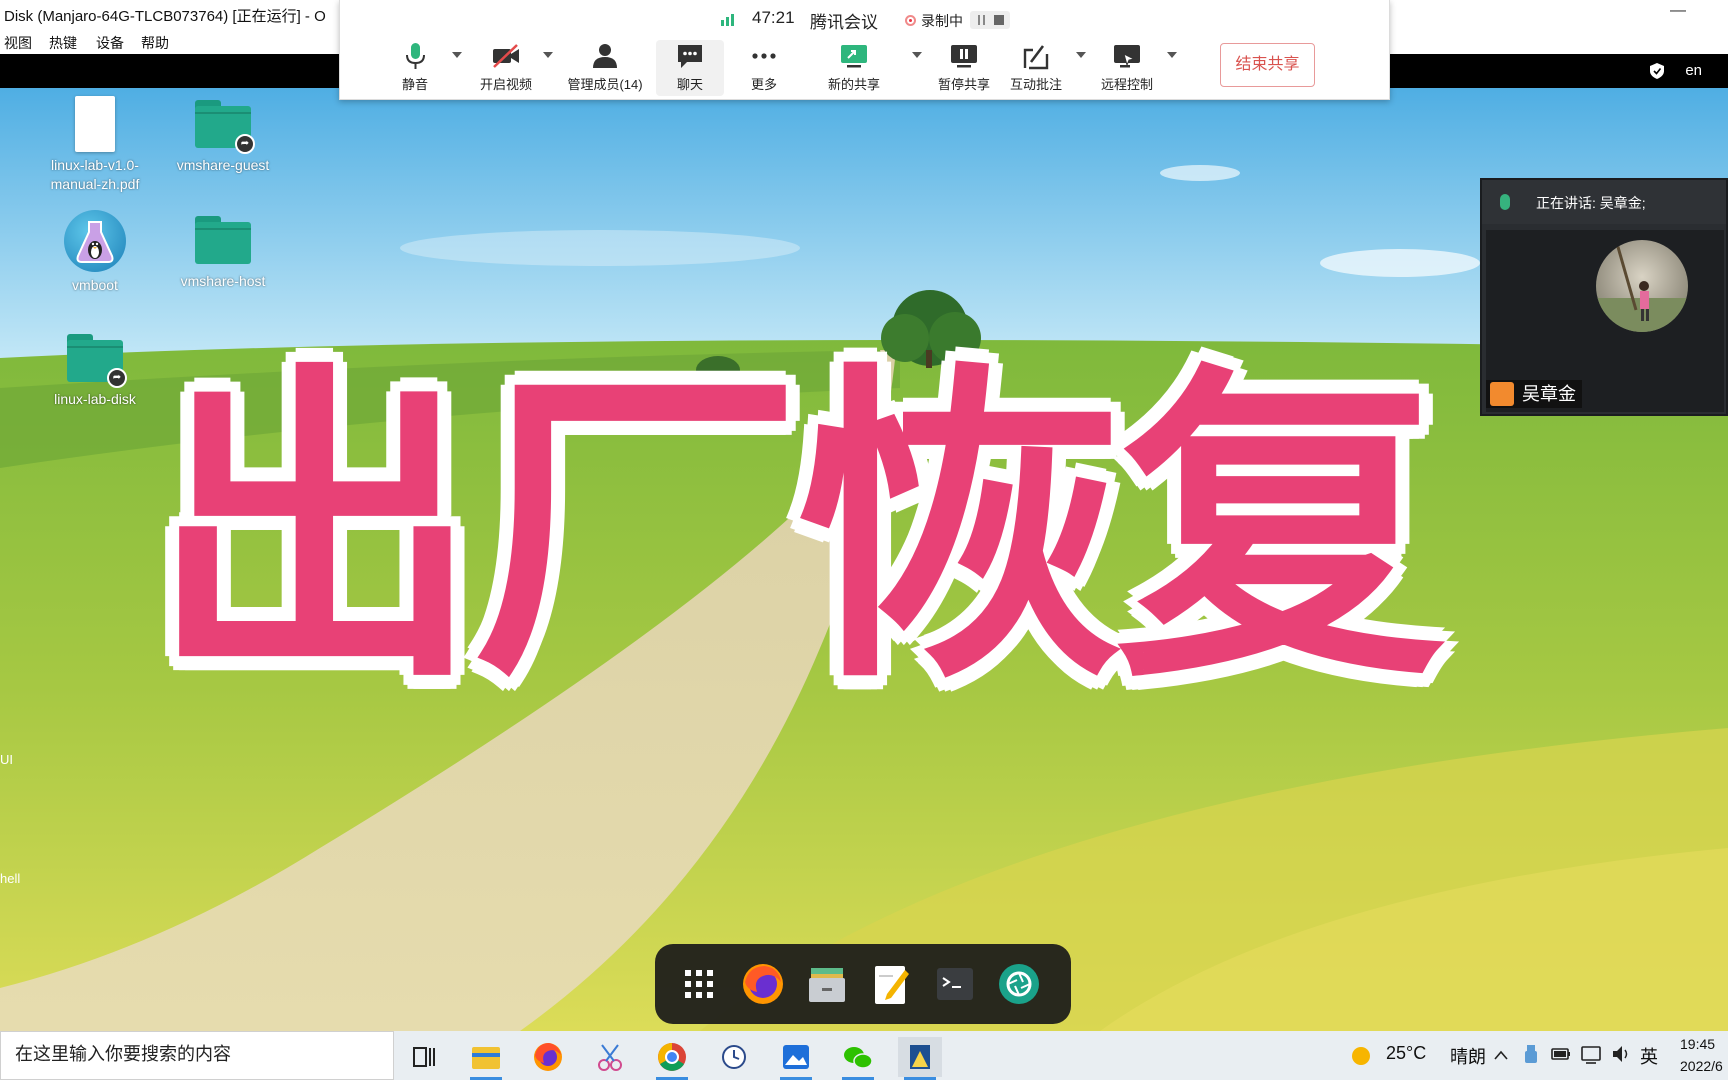 Image resolution: width=1728 pixels, height=1080 pixels. Describe the element at coordinates (95, 285) in the screenshot. I see `desktop-icon-label: vmboot` at that location.